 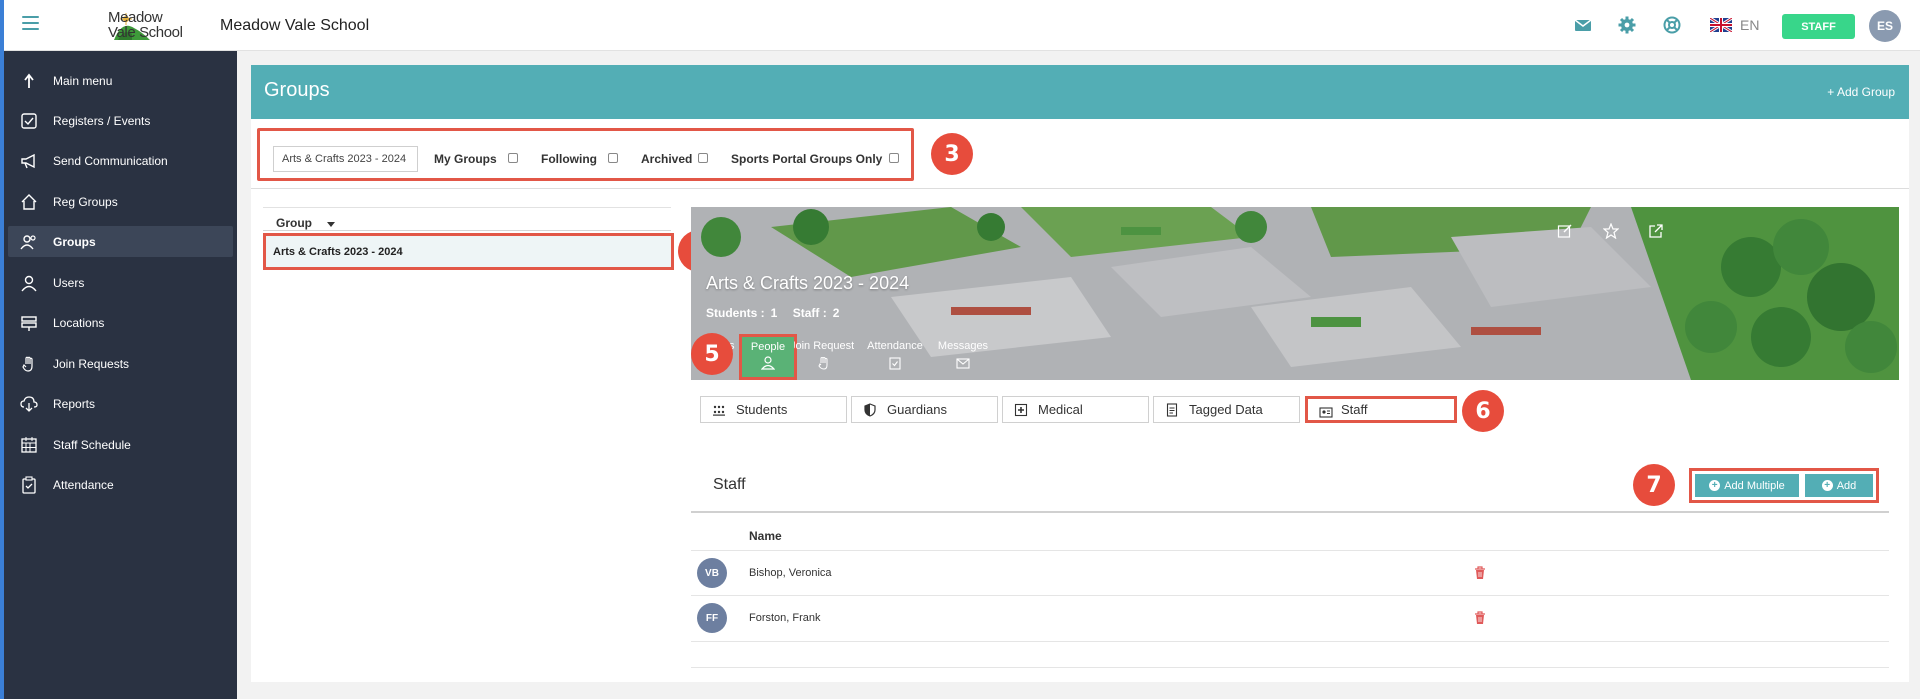 I want to click on step-badge-5: 5, so click(x=712, y=354).